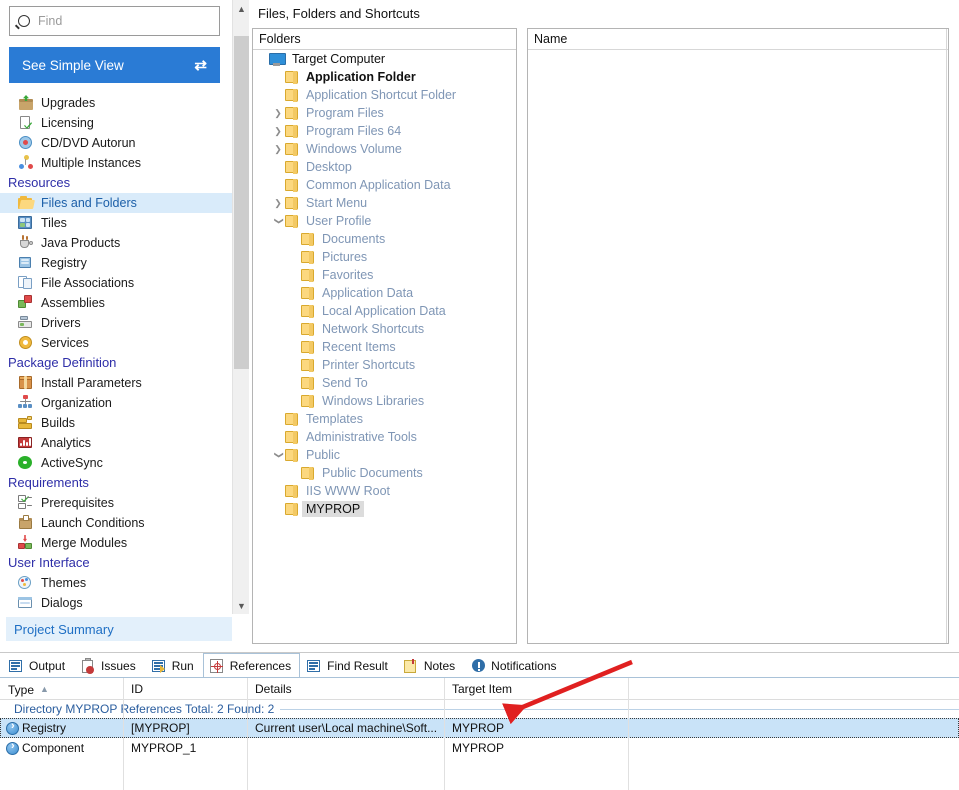 The width and height of the screenshot is (959, 790). Describe the element at coordinates (384, 311) in the screenshot. I see `tree-item: Local Application Data` at that location.